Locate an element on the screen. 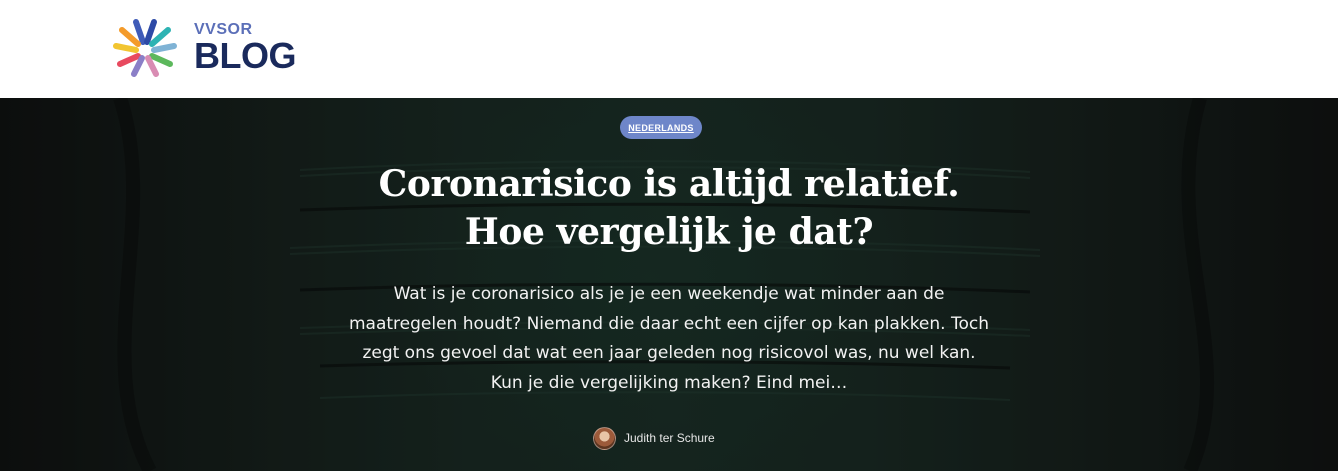 This screenshot has height=471, width=1338. vvsor-blog-logo: VVSOR BLOG is located at coordinates (204, 48).